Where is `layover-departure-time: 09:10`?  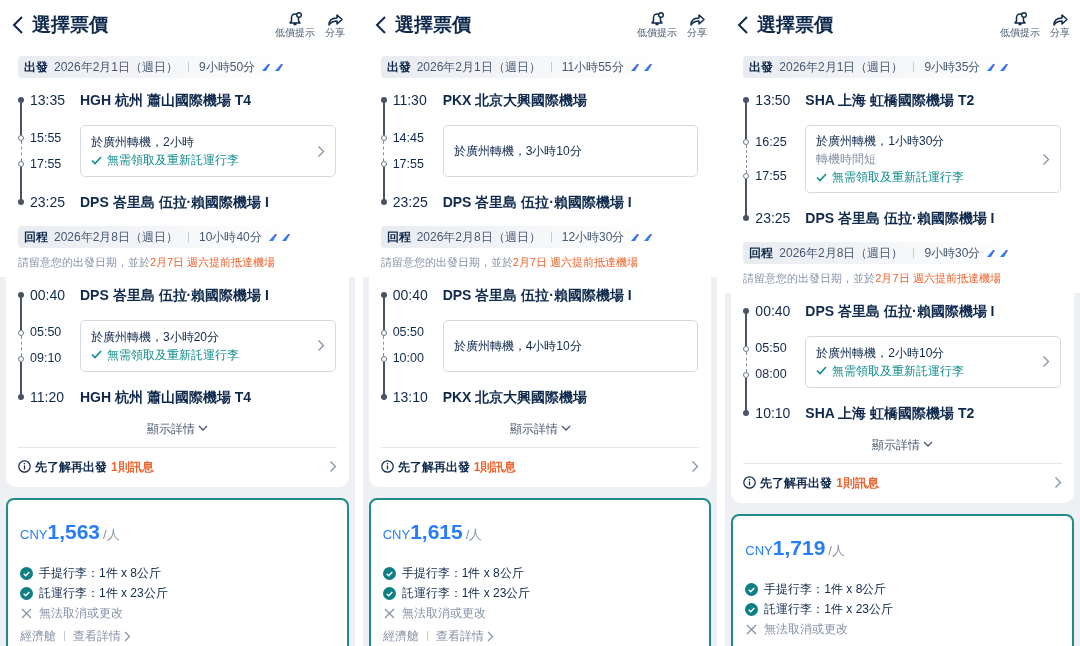 layover-departure-time: 09:10 is located at coordinates (46, 359).